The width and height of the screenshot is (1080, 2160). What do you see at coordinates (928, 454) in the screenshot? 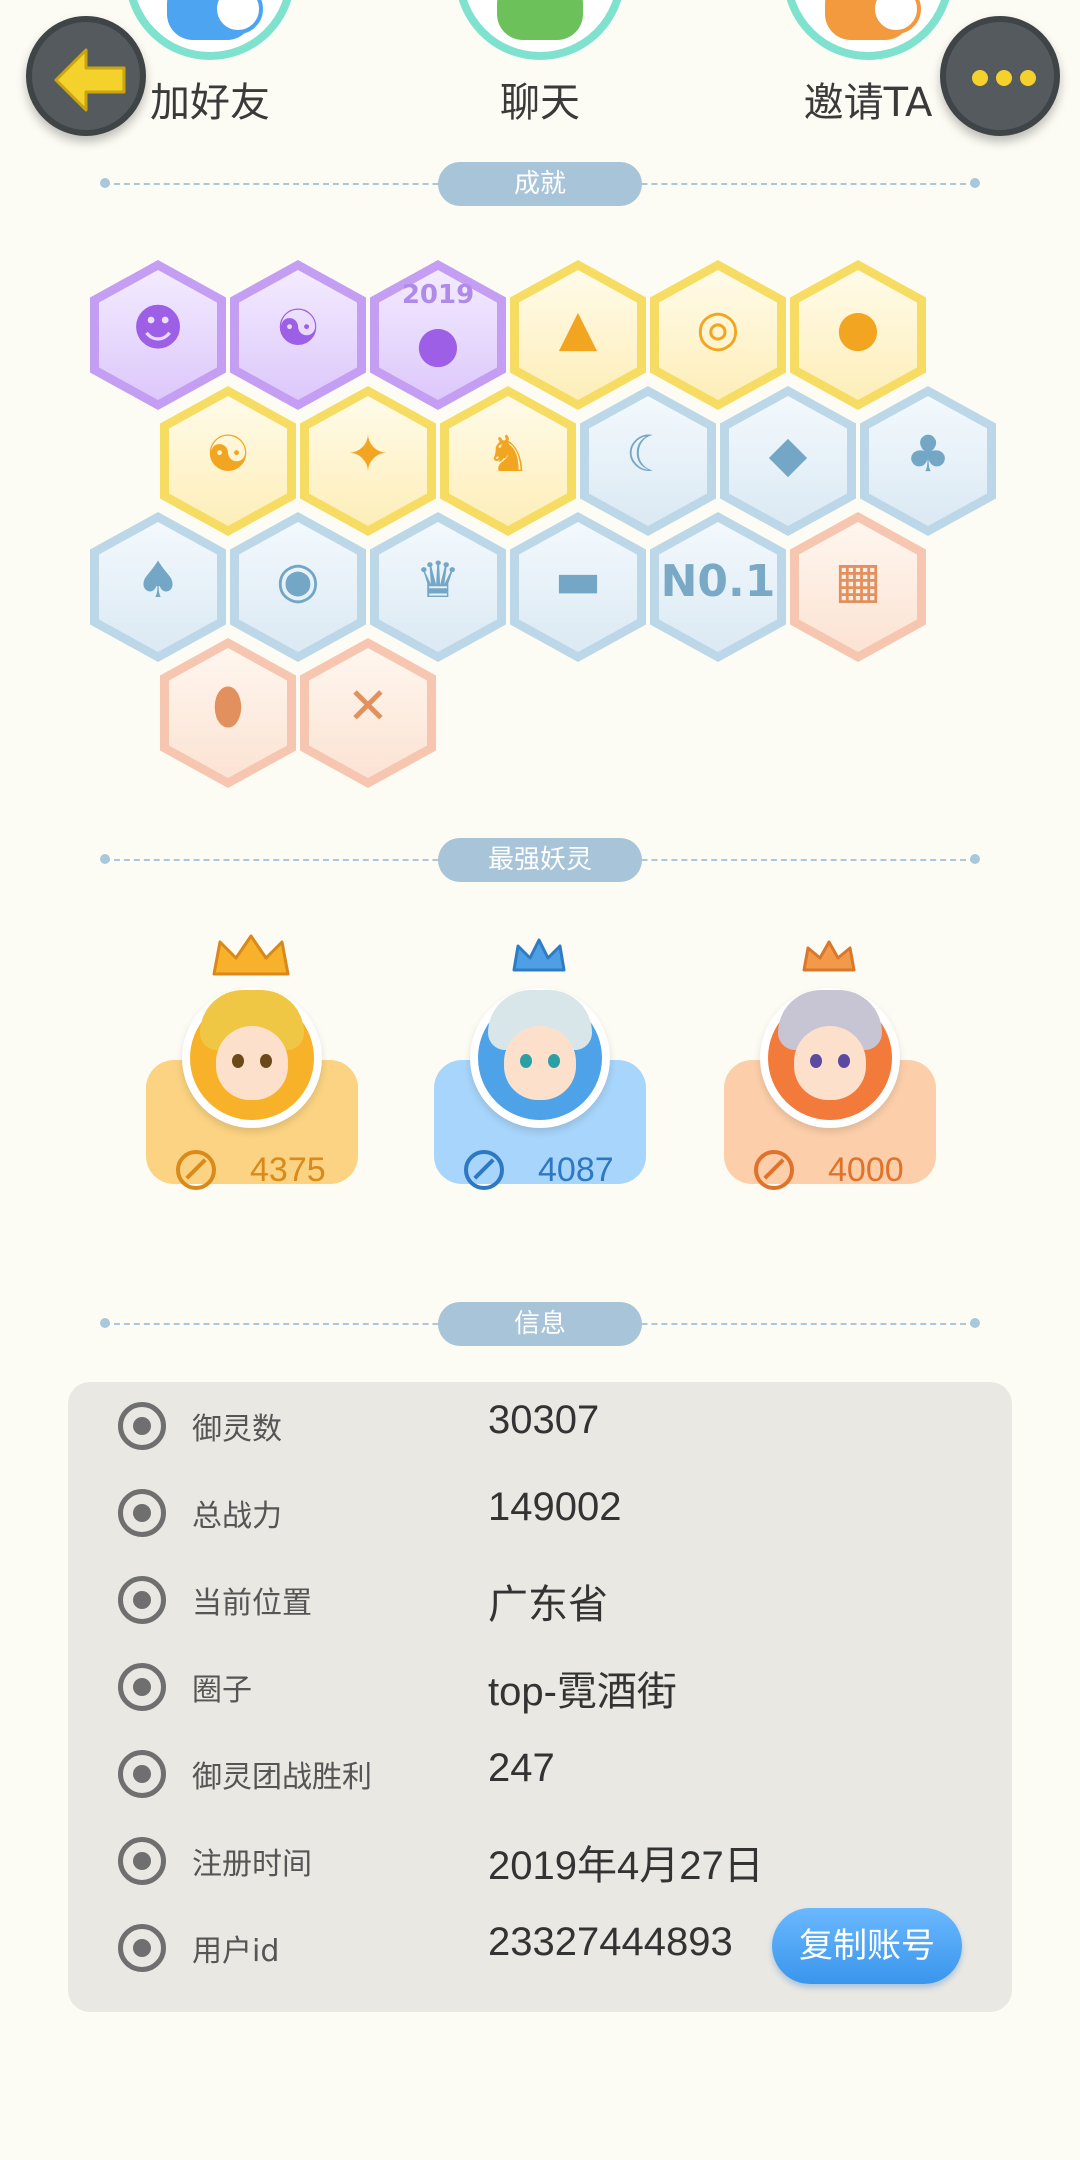
I see `creature-icon: ♣` at bounding box center [928, 454].